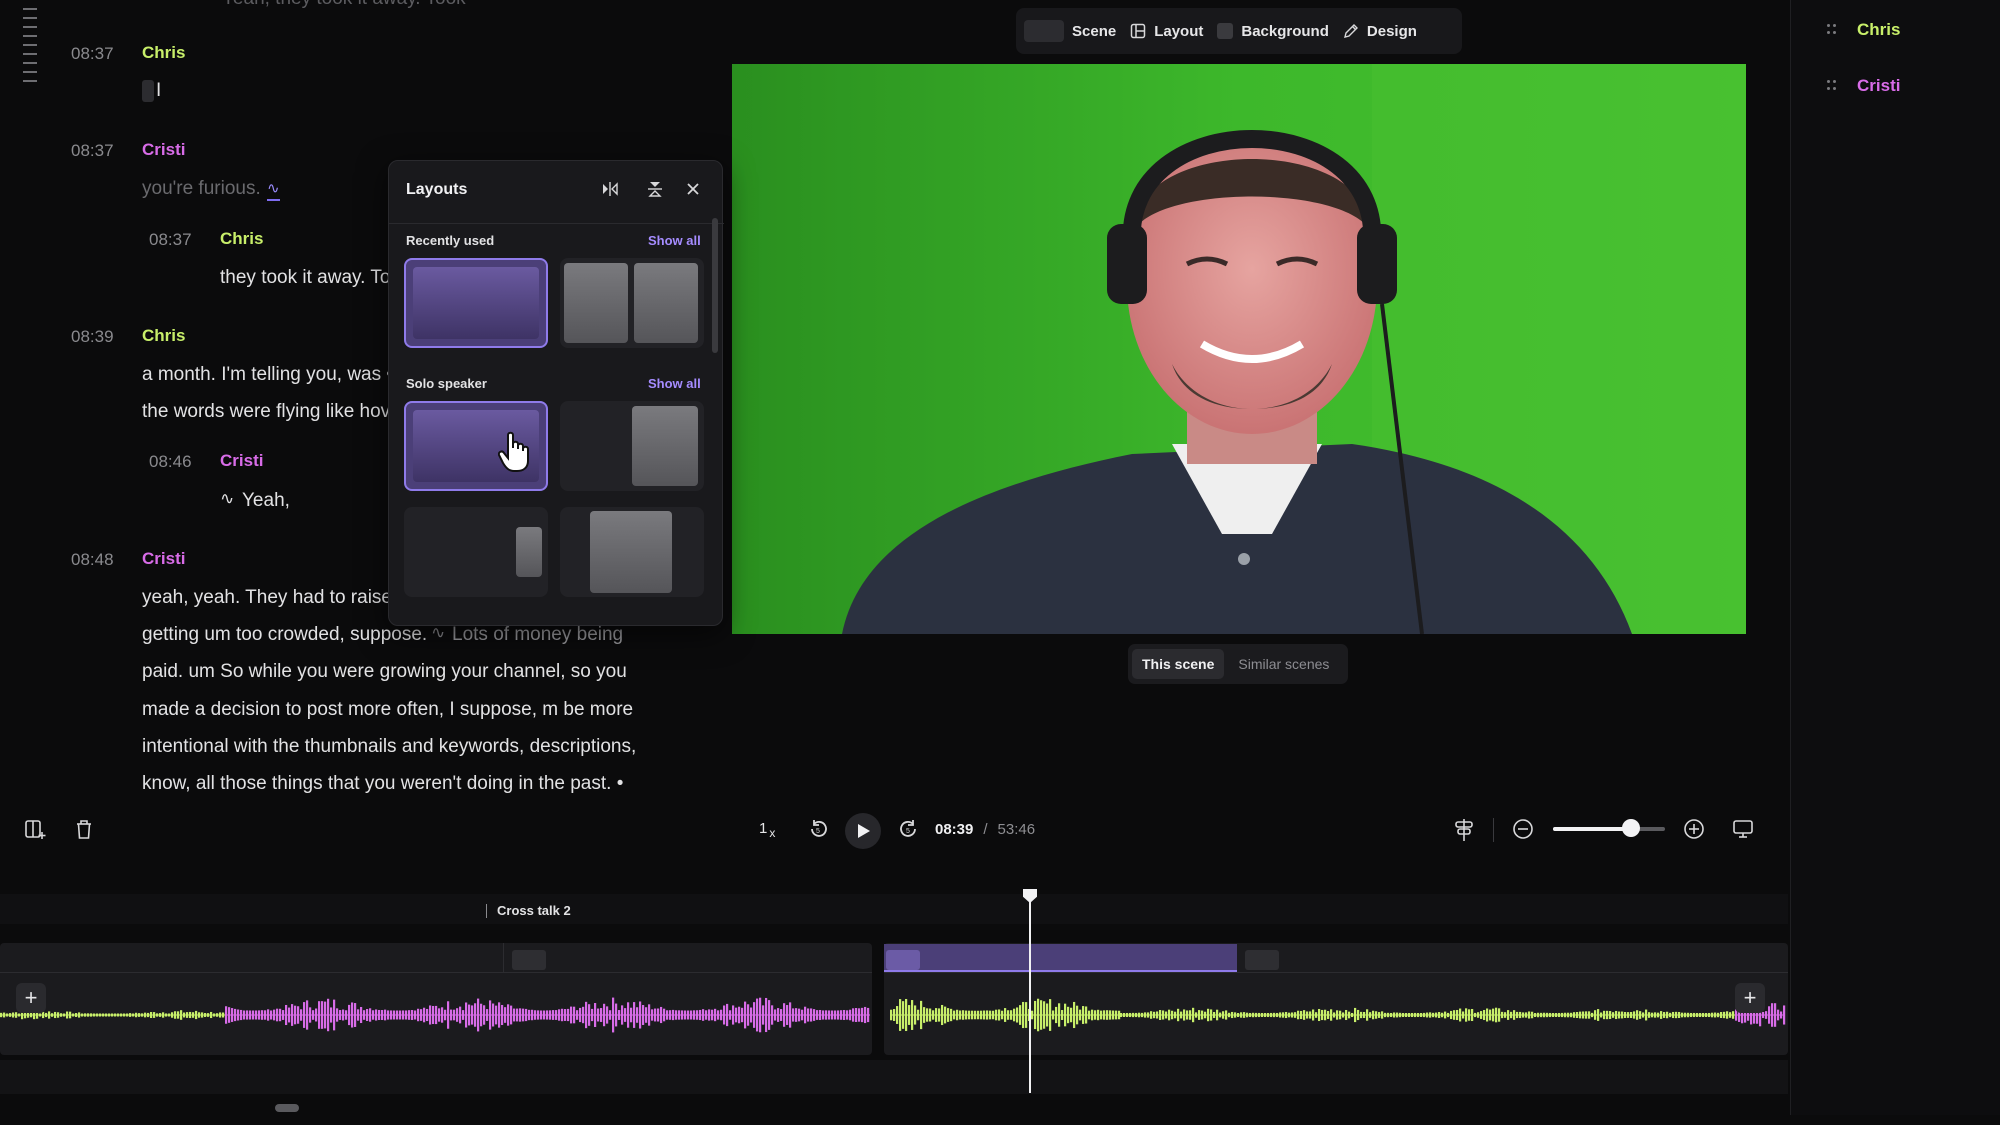 This screenshot has height=1125, width=2000. What do you see at coordinates (1070, 31) in the screenshot?
I see `scene-button: Scene` at bounding box center [1070, 31].